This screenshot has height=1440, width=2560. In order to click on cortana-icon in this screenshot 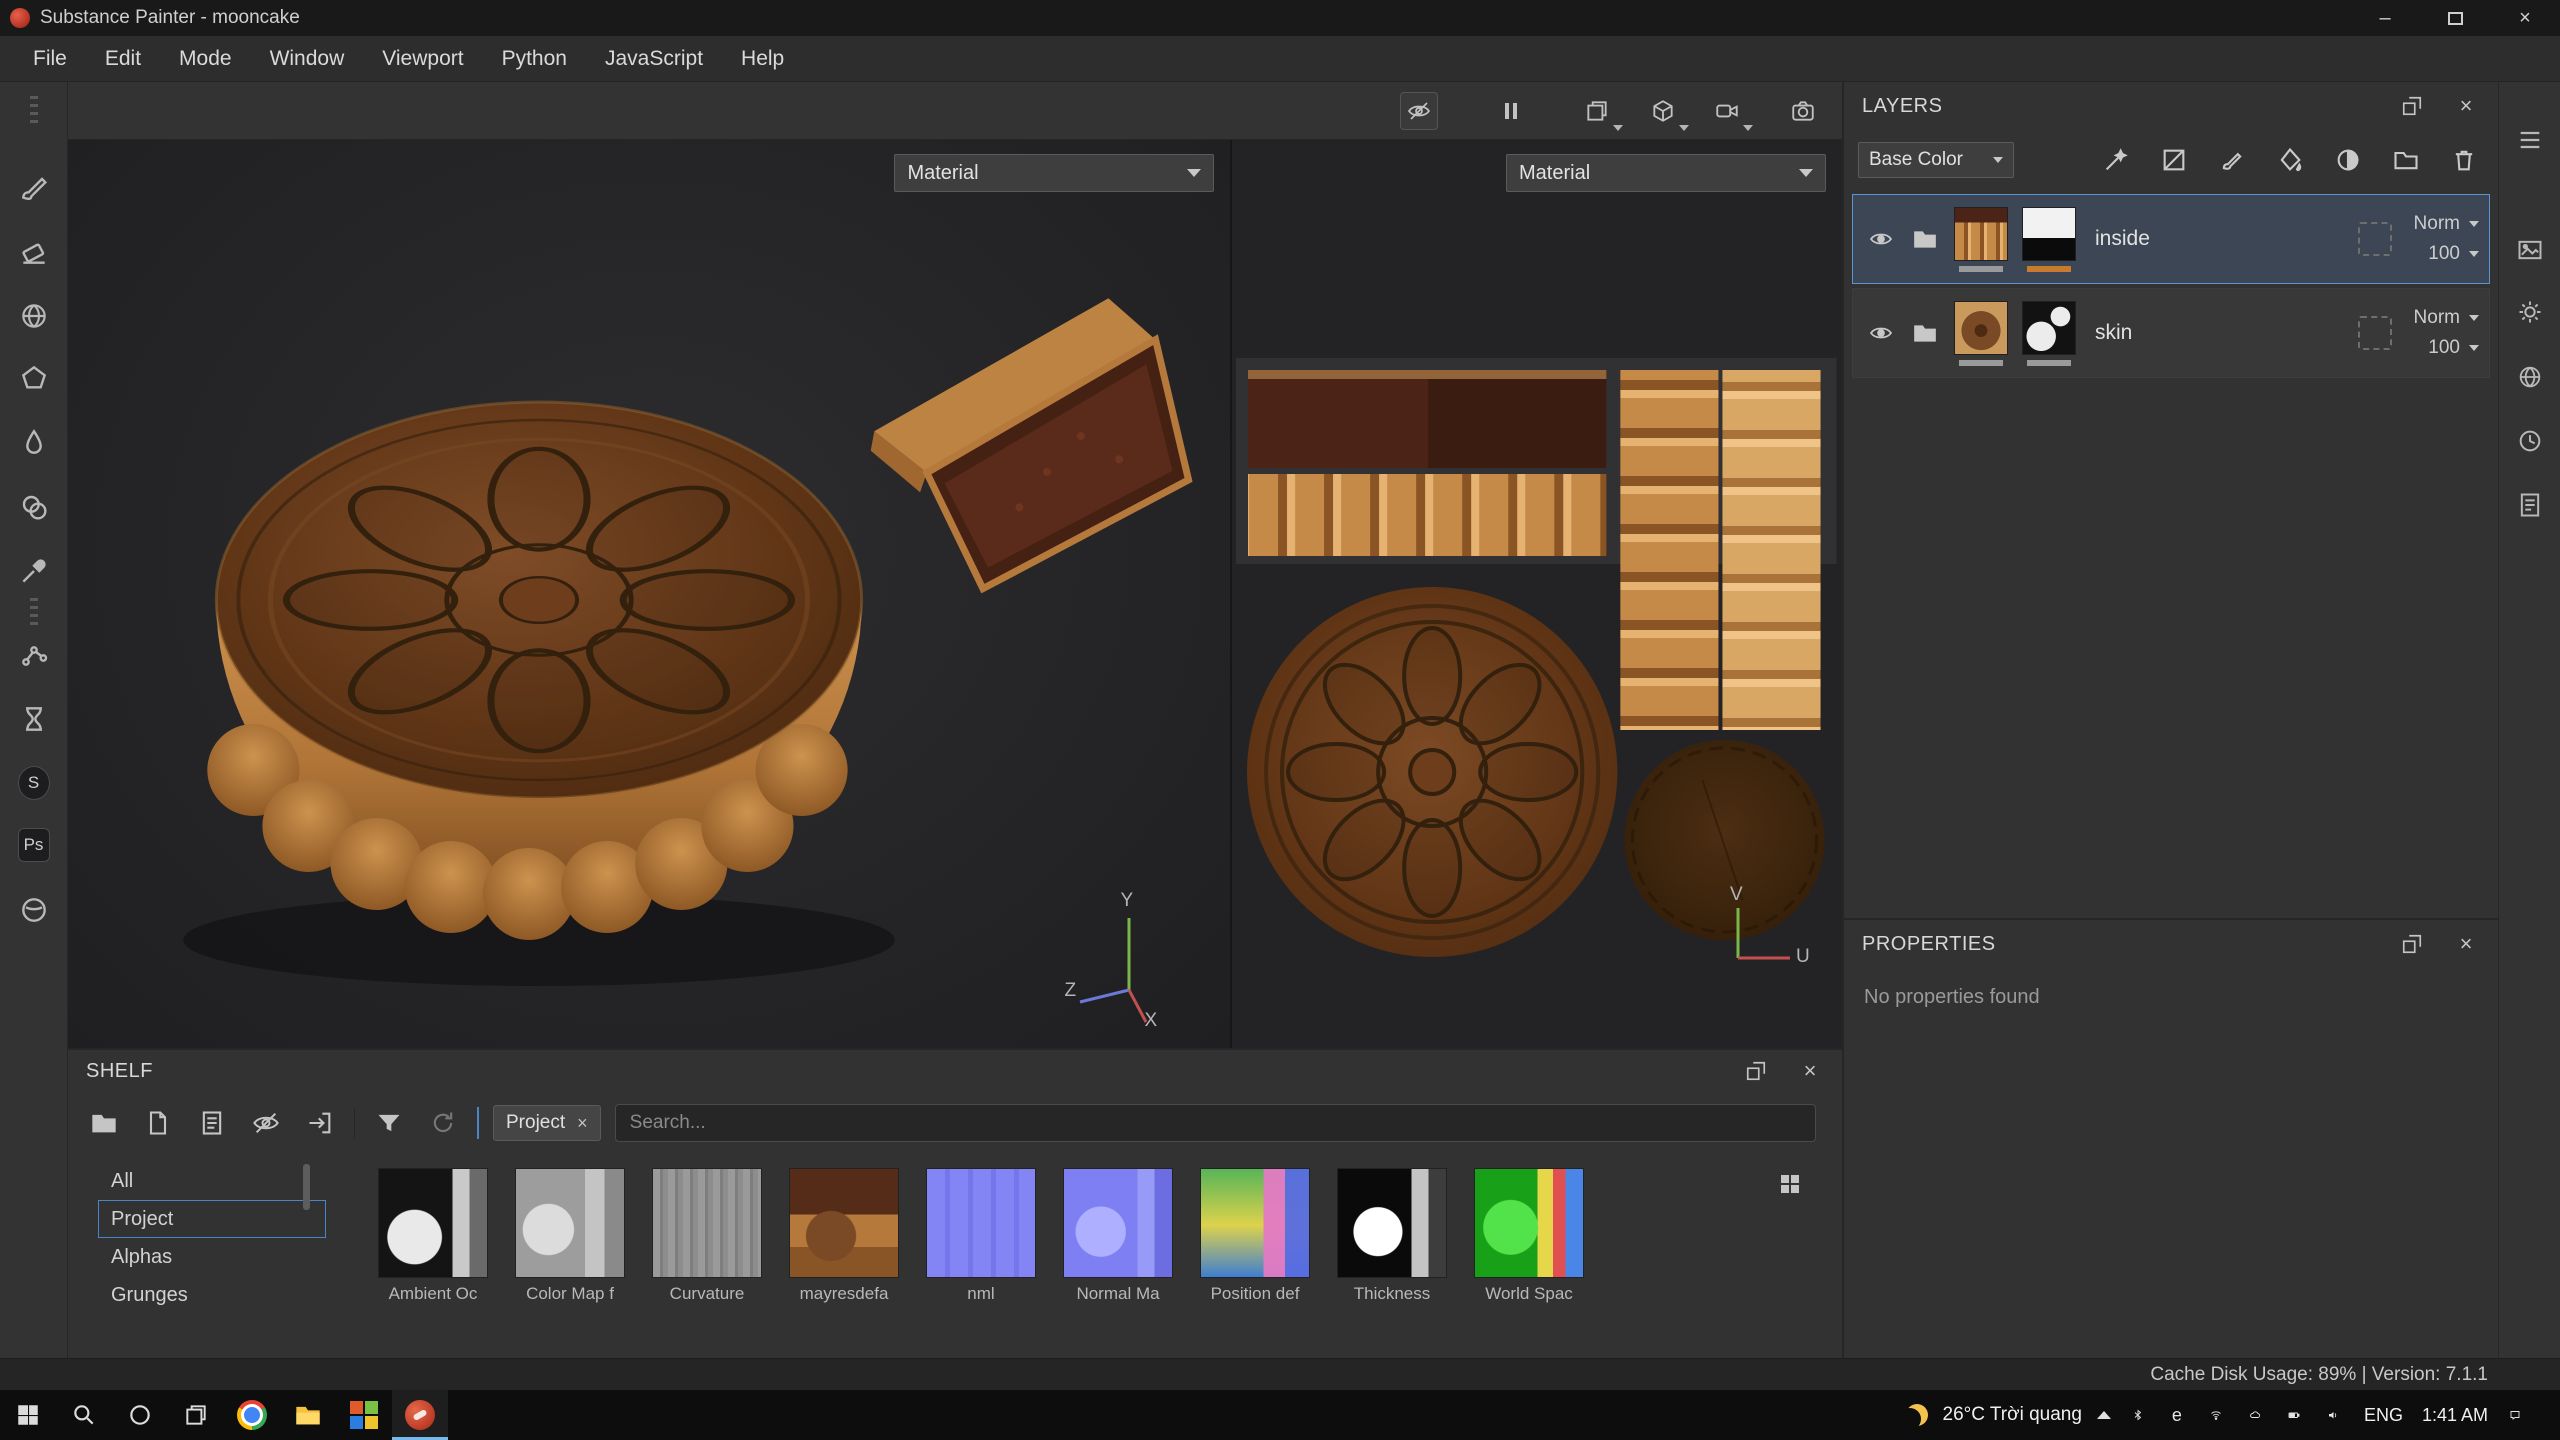, I will do `click(140, 1415)`.